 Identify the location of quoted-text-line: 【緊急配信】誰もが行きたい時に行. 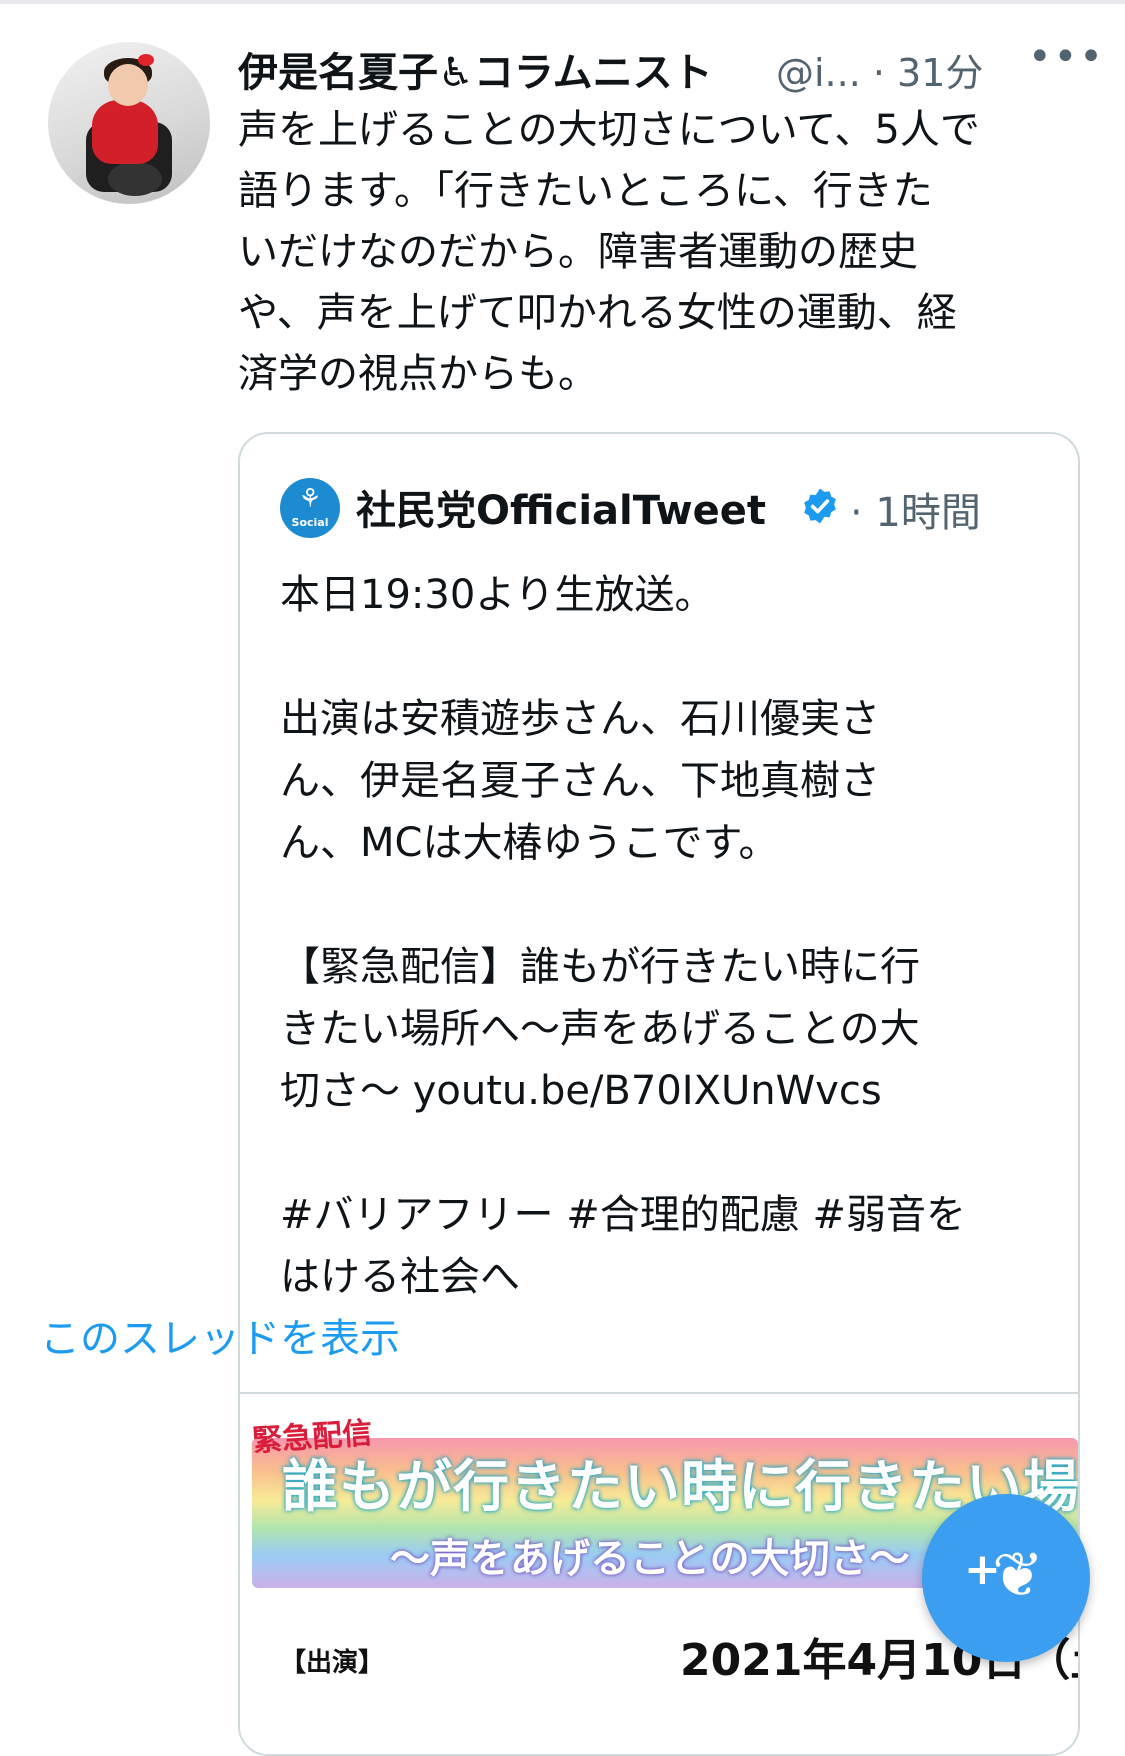
(600, 967).